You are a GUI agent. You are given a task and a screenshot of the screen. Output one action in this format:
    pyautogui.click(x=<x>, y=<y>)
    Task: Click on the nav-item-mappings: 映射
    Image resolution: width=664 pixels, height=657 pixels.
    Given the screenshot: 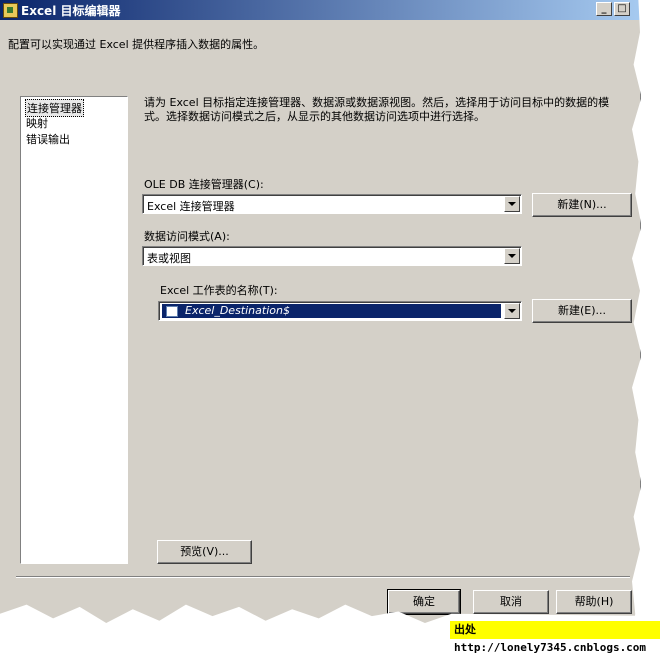 What is the action you would take?
    pyautogui.click(x=37, y=123)
    